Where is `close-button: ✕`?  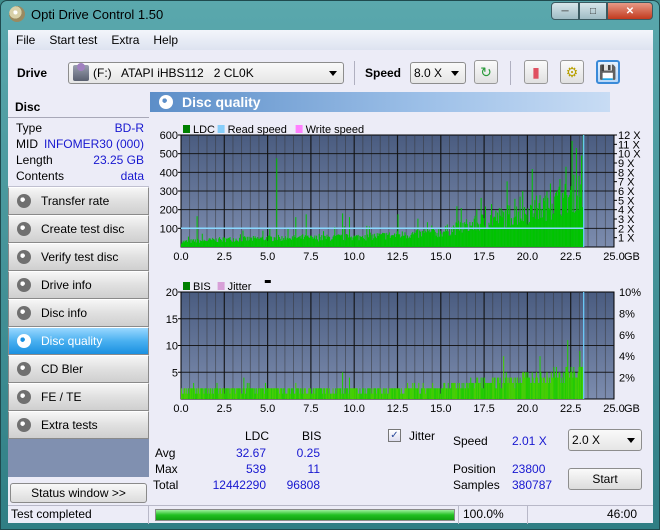 close-button: ✕ is located at coordinates (630, 11).